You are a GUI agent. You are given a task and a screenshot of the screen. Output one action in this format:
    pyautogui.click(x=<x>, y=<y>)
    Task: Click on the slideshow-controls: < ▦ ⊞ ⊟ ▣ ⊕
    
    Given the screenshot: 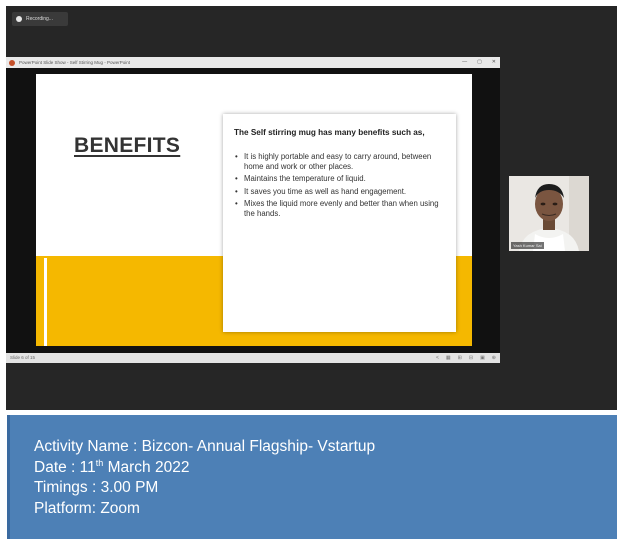 What is the action you would take?
    pyautogui.click(x=466, y=358)
    